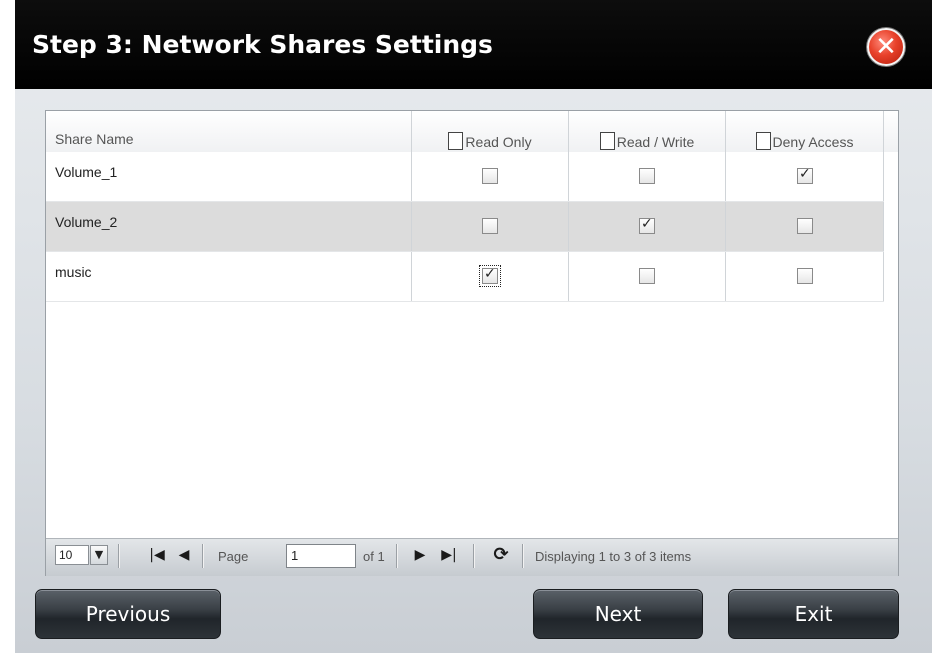 The width and height of the screenshot is (932, 653). What do you see at coordinates (321, 556) in the screenshot?
I see `page-number-input: 1` at bounding box center [321, 556].